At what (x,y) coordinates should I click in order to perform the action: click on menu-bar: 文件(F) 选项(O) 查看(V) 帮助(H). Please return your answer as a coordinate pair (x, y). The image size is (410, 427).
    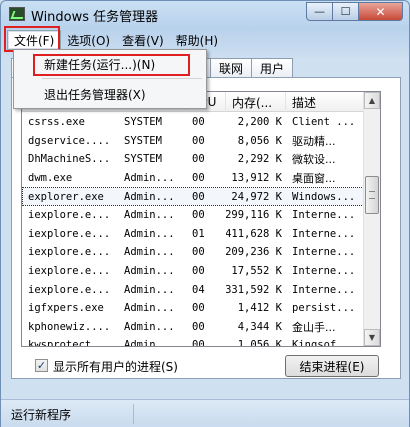
    Looking at the image, I should click on (206, 40).